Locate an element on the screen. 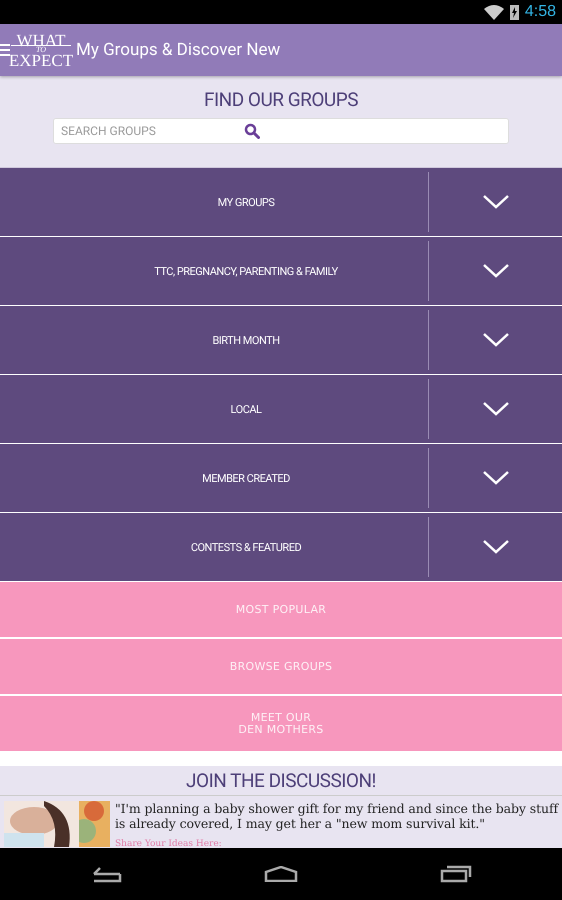  home-icon is located at coordinates (281, 874).